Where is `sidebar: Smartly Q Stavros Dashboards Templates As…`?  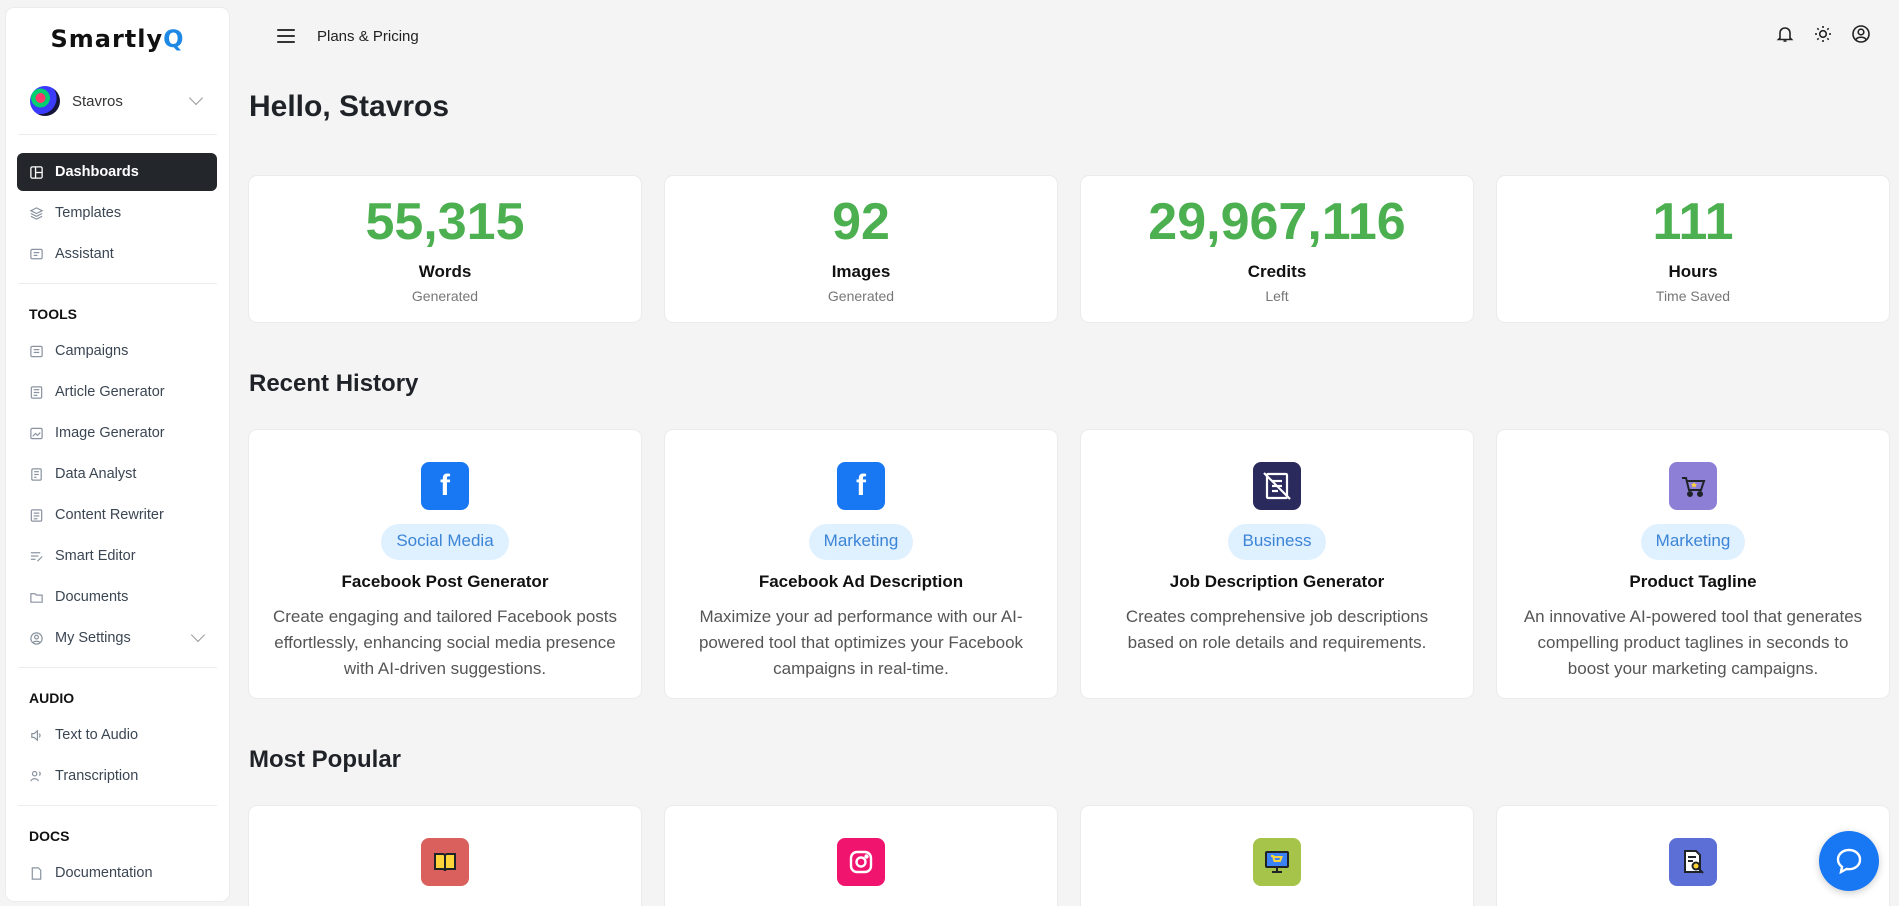 sidebar: Smartly Q Stavros Dashboards Templates As… is located at coordinates (117, 454).